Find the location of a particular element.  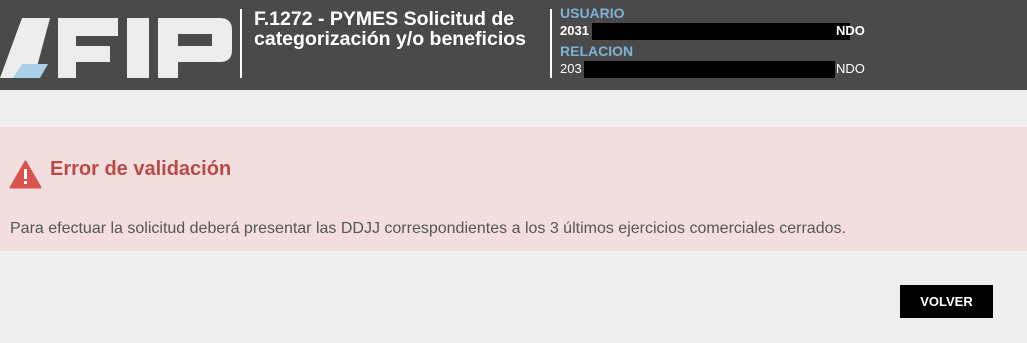

relation-value-text: 203 is located at coordinates (571, 68).